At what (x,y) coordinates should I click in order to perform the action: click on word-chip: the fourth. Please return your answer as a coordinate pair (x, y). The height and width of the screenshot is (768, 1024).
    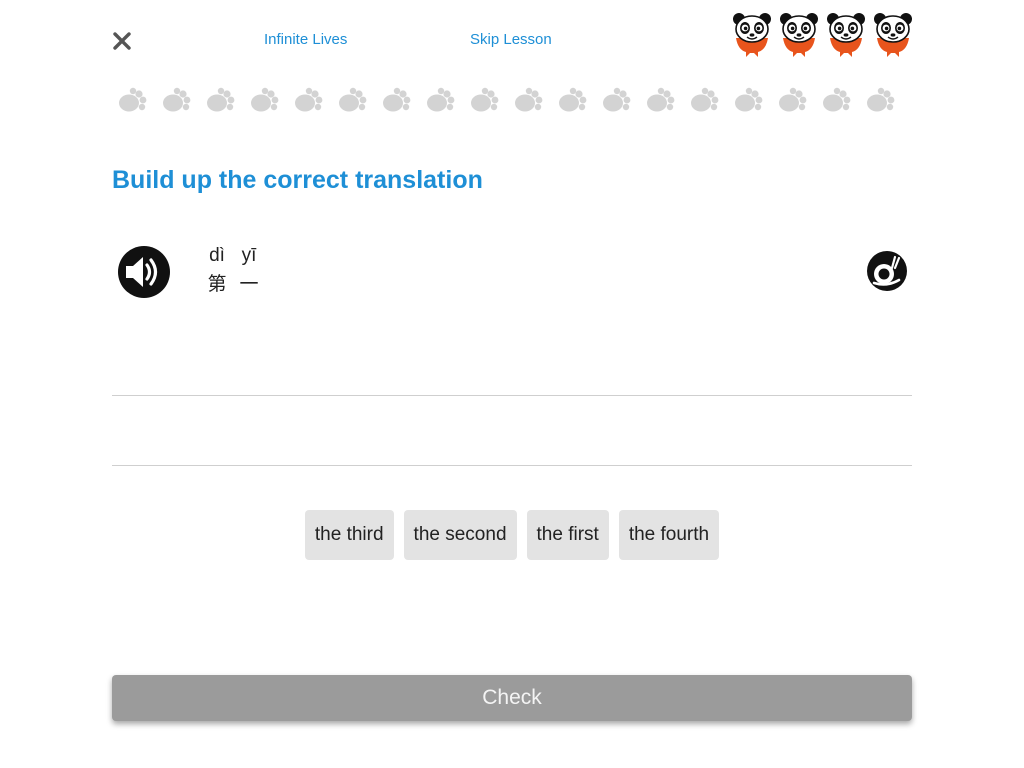
    Looking at the image, I should click on (669, 535).